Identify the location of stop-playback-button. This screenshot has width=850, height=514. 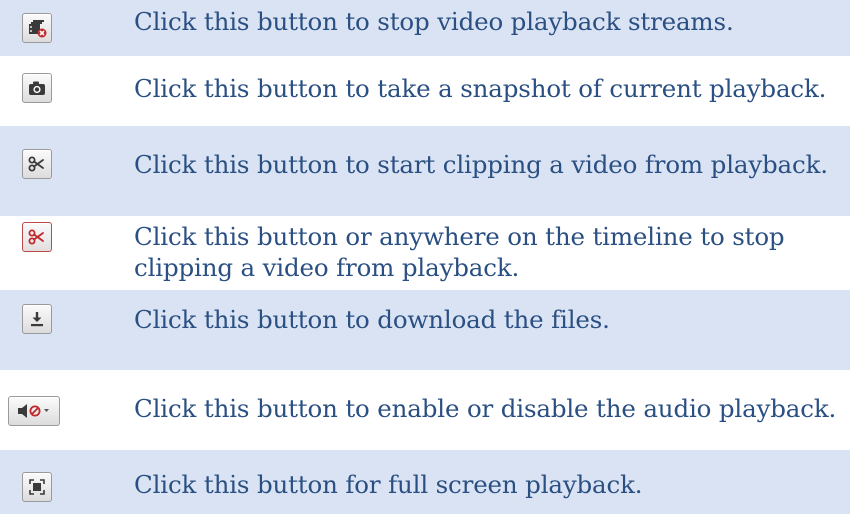
(37, 28).